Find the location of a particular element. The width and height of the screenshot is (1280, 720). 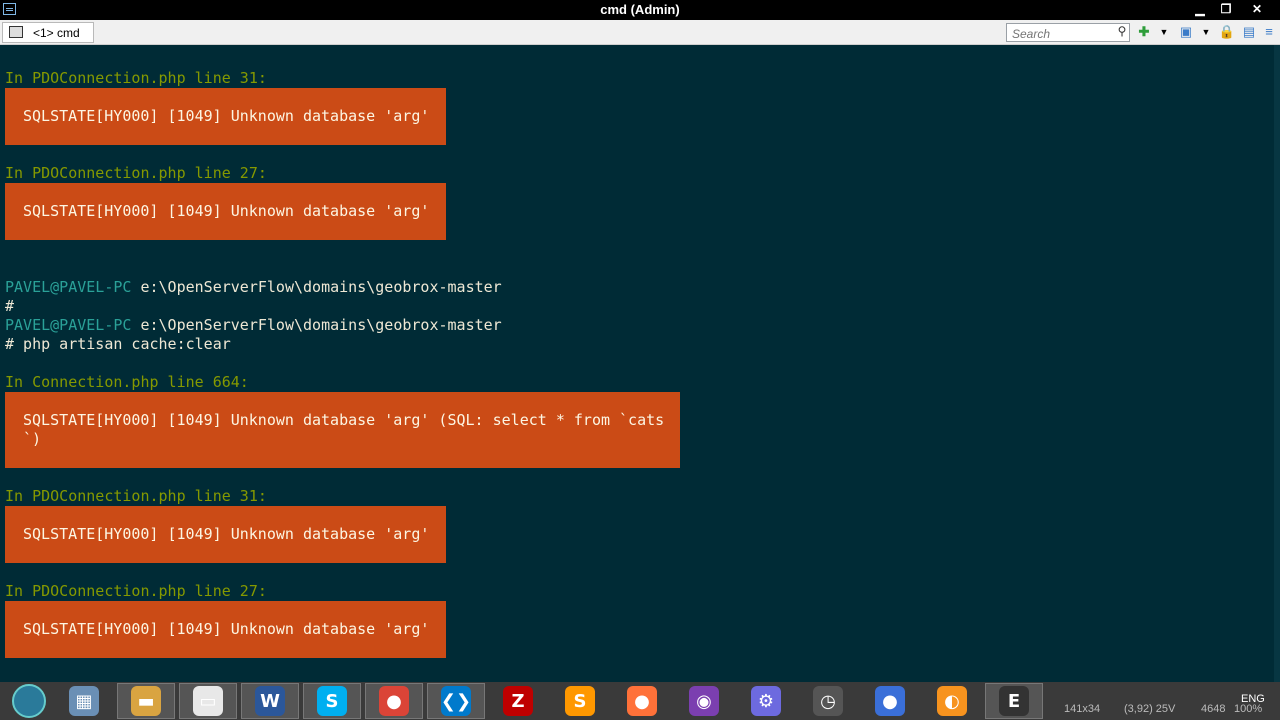

settings-icon: ⚙ is located at coordinates (766, 701).